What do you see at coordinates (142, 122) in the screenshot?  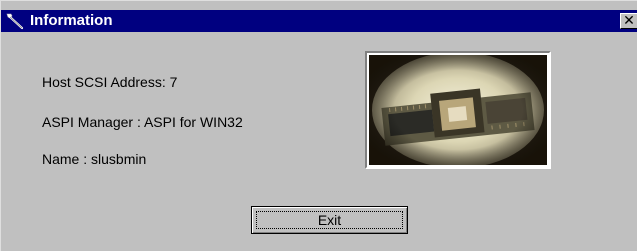 I see `aspi-manager-label: ASPI Manager : ASPI for WIN32` at bounding box center [142, 122].